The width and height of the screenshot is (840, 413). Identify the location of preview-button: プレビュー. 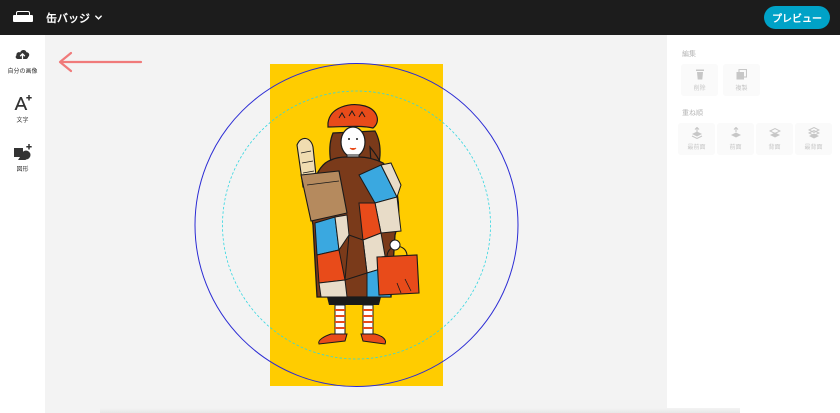
(797, 17).